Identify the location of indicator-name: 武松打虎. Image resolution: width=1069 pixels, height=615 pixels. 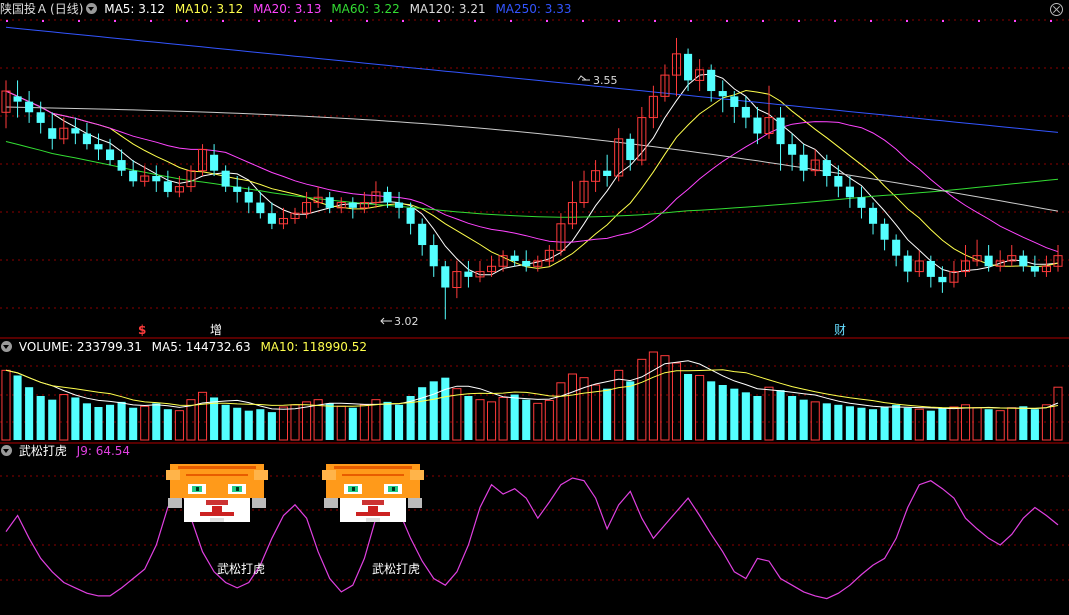
(43, 451).